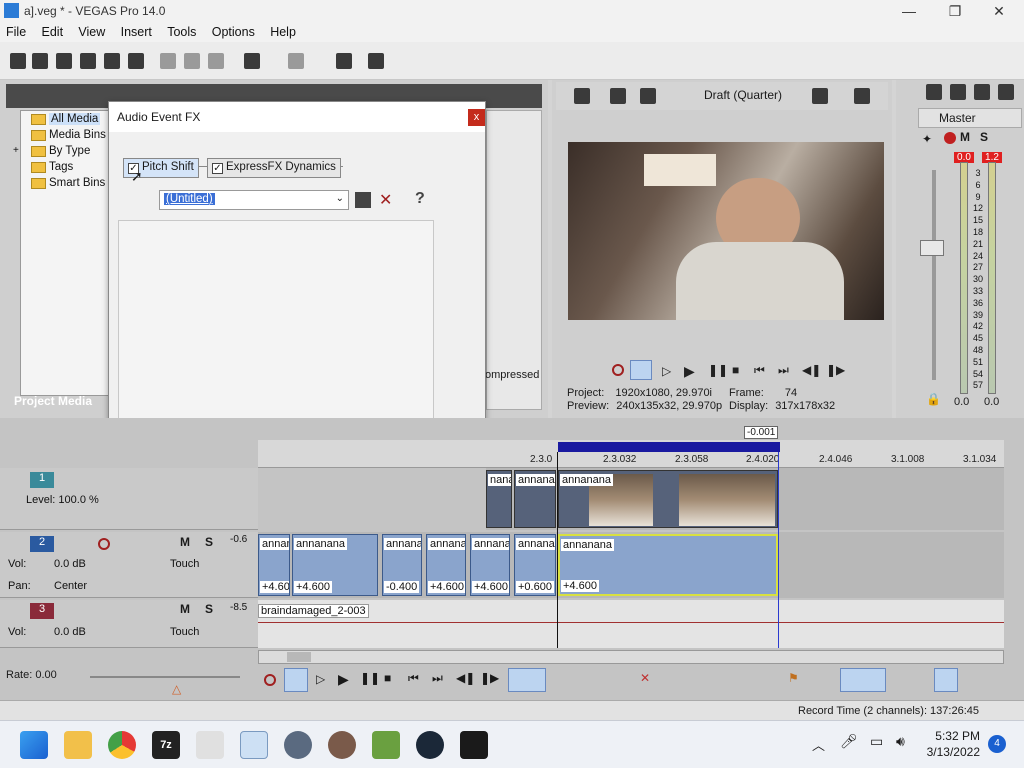  I want to click on save-as-icon, so click(88, 61).